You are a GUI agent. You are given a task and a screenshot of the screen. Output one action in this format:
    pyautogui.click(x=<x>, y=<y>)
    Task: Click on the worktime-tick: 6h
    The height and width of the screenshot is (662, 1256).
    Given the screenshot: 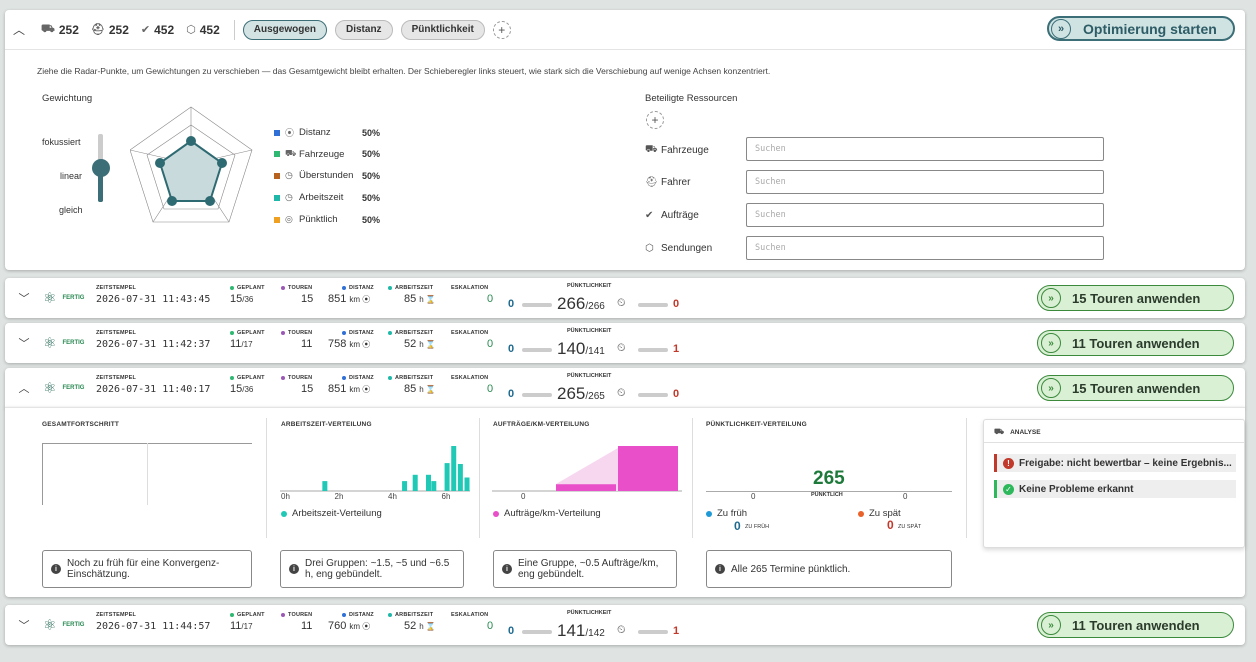 What is the action you would take?
    pyautogui.click(x=446, y=496)
    